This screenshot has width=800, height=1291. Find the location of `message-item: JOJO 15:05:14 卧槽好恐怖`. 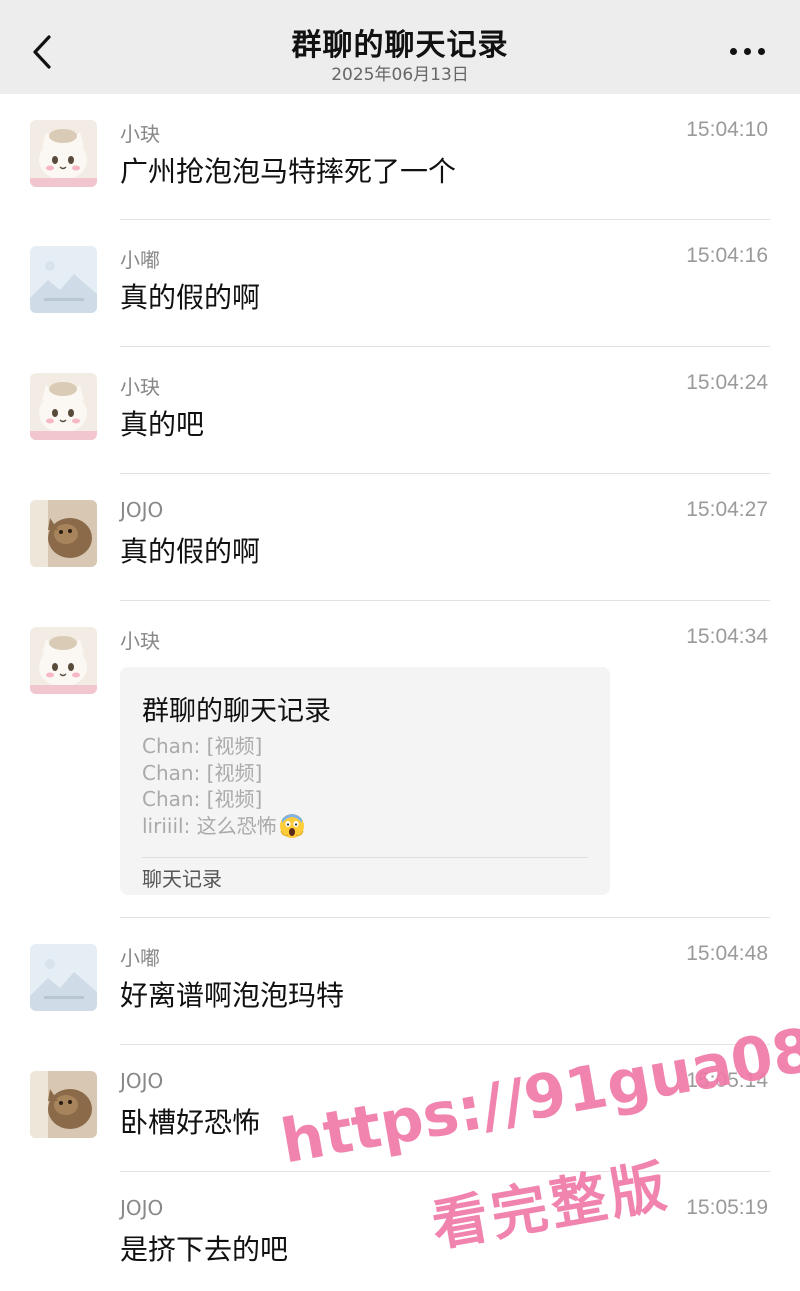

message-item: JOJO 15:05:14 卧槽好恐怖 is located at coordinates (400, 1108).